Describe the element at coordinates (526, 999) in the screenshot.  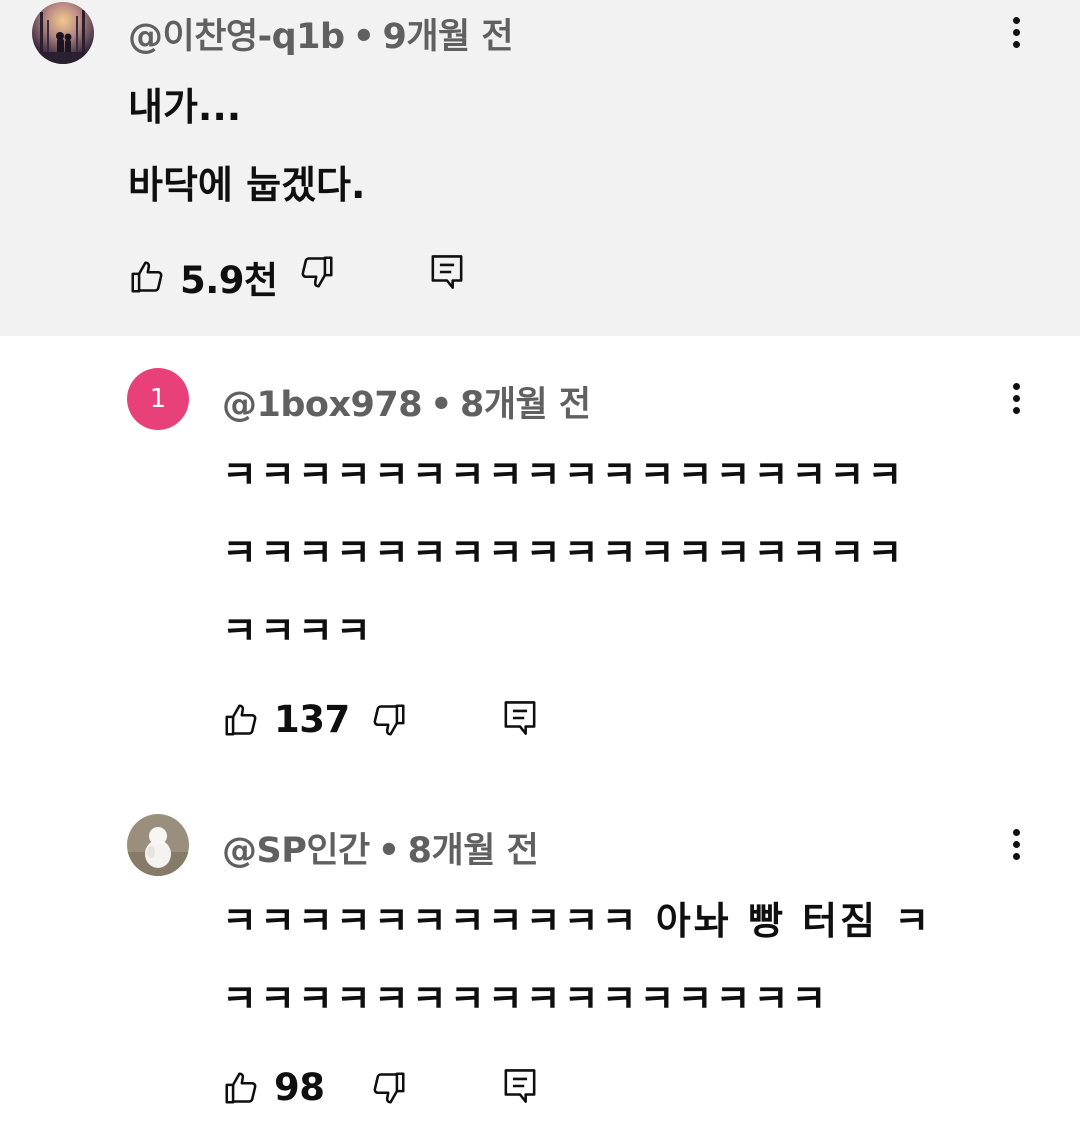
I see `comment-text-line: ㅋㅋㅋㅋㅋㅋㅋㅋㅋㅋㅋㅋㅋㅋㅋㅋ` at that location.